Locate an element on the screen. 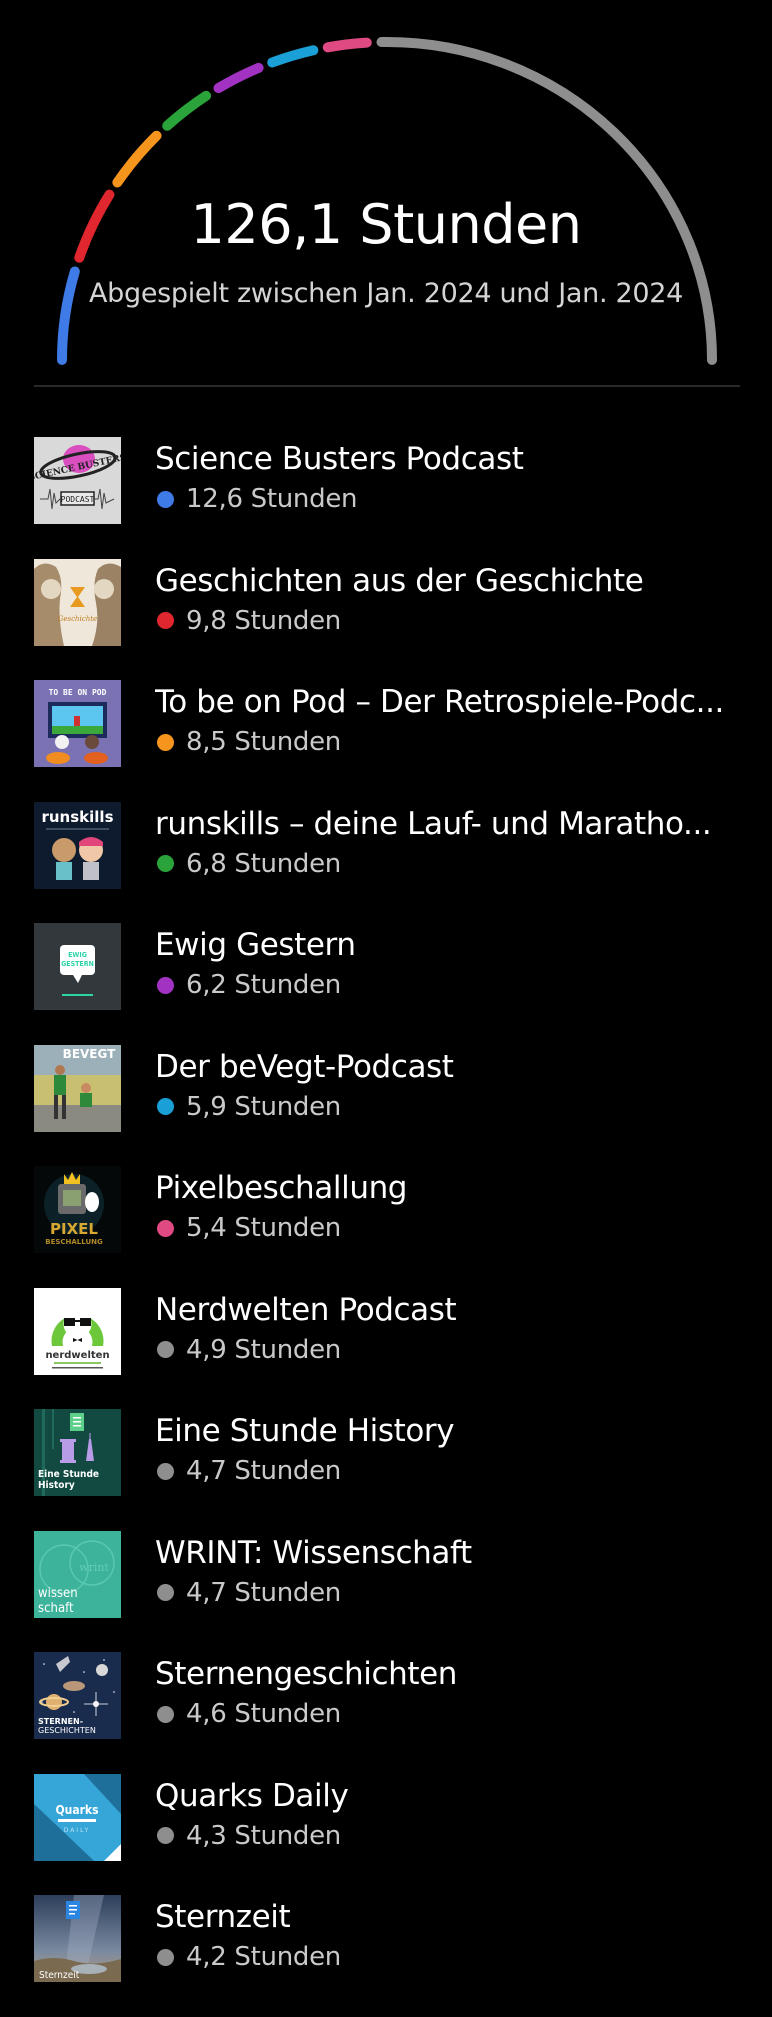 Image resolution: width=772 pixels, height=2017 pixels. quarks-daily-cover: Quarks DAILY is located at coordinates (77, 1817).